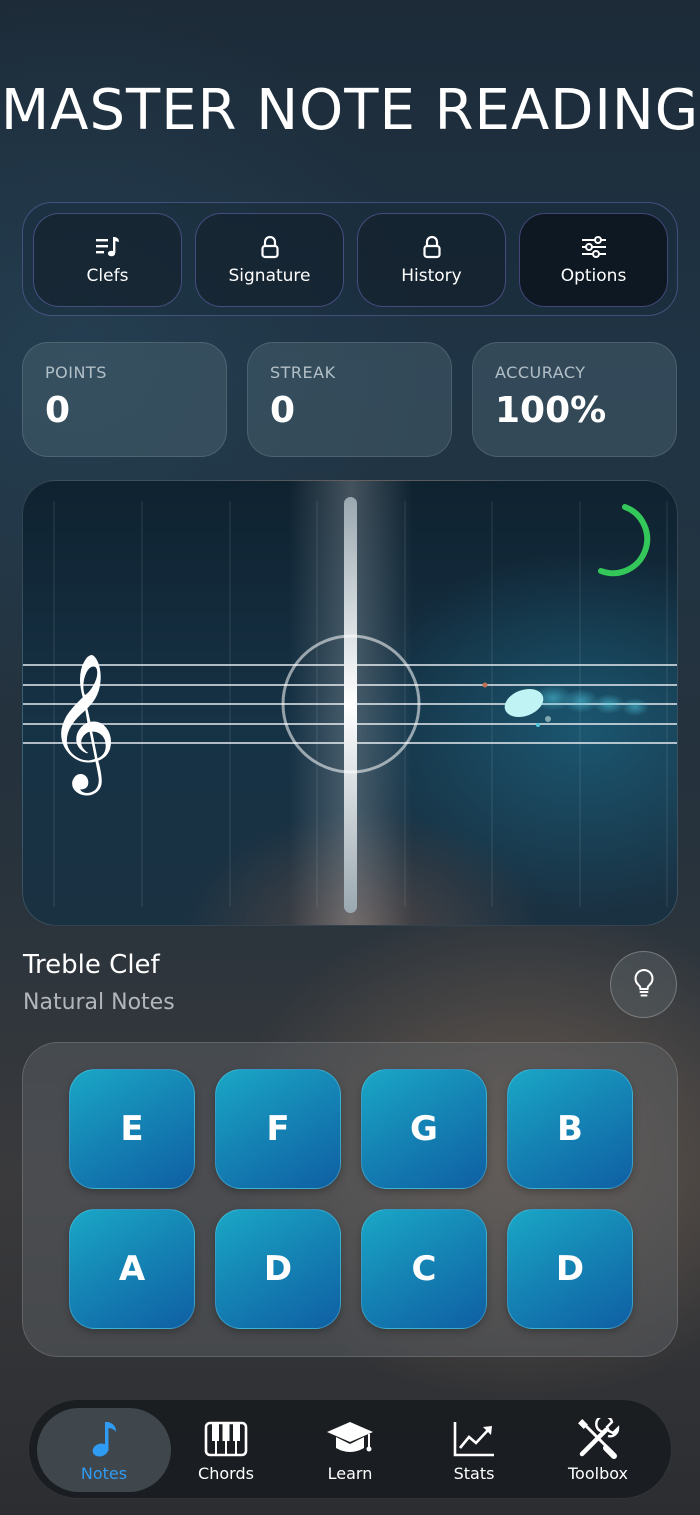 This screenshot has width=700, height=1515. What do you see at coordinates (91, 965) in the screenshot?
I see `clef-name: Treble Clef` at bounding box center [91, 965].